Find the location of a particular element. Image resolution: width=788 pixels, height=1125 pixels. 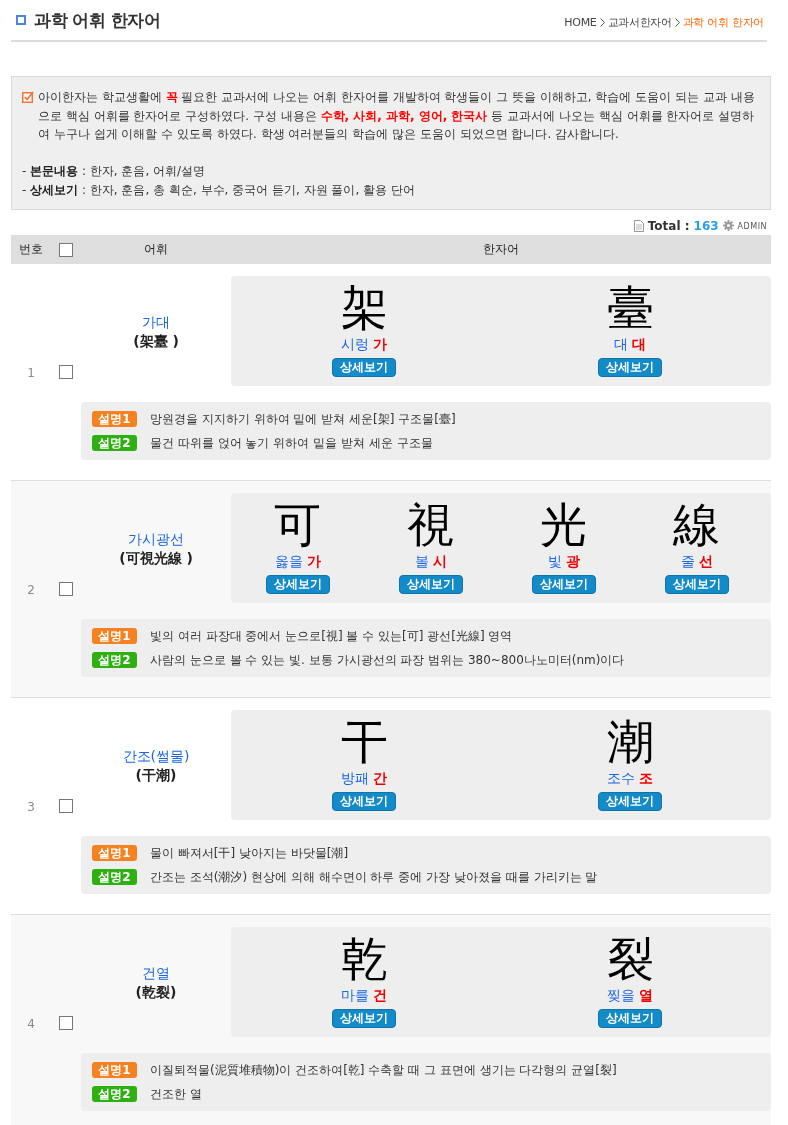

meaning-text: 볼 is located at coordinates (421, 561).